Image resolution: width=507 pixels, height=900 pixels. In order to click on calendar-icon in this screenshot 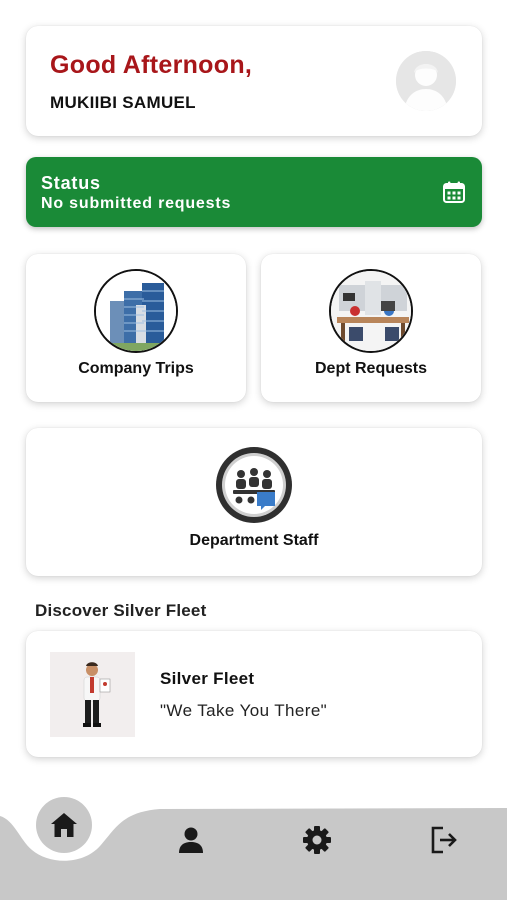, I will do `click(454, 192)`.